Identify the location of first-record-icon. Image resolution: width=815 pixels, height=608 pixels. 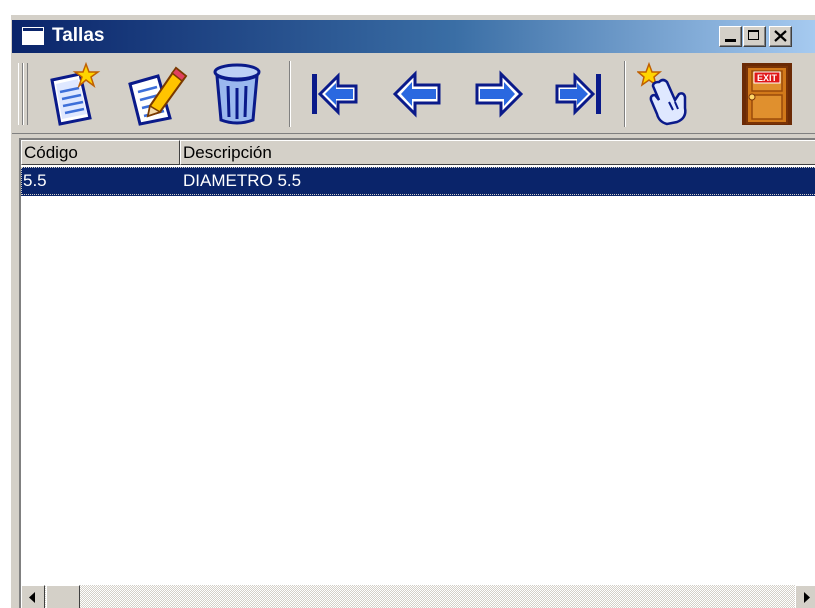
(335, 94).